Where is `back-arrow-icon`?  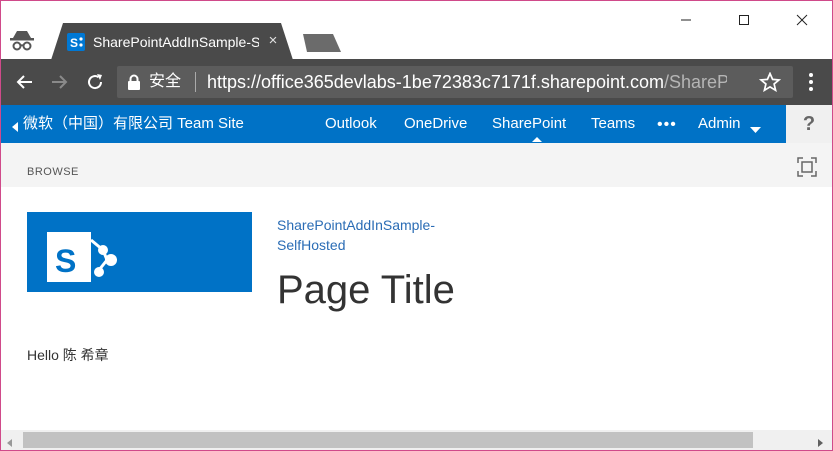
back-arrow-icon is located at coordinates (25, 82).